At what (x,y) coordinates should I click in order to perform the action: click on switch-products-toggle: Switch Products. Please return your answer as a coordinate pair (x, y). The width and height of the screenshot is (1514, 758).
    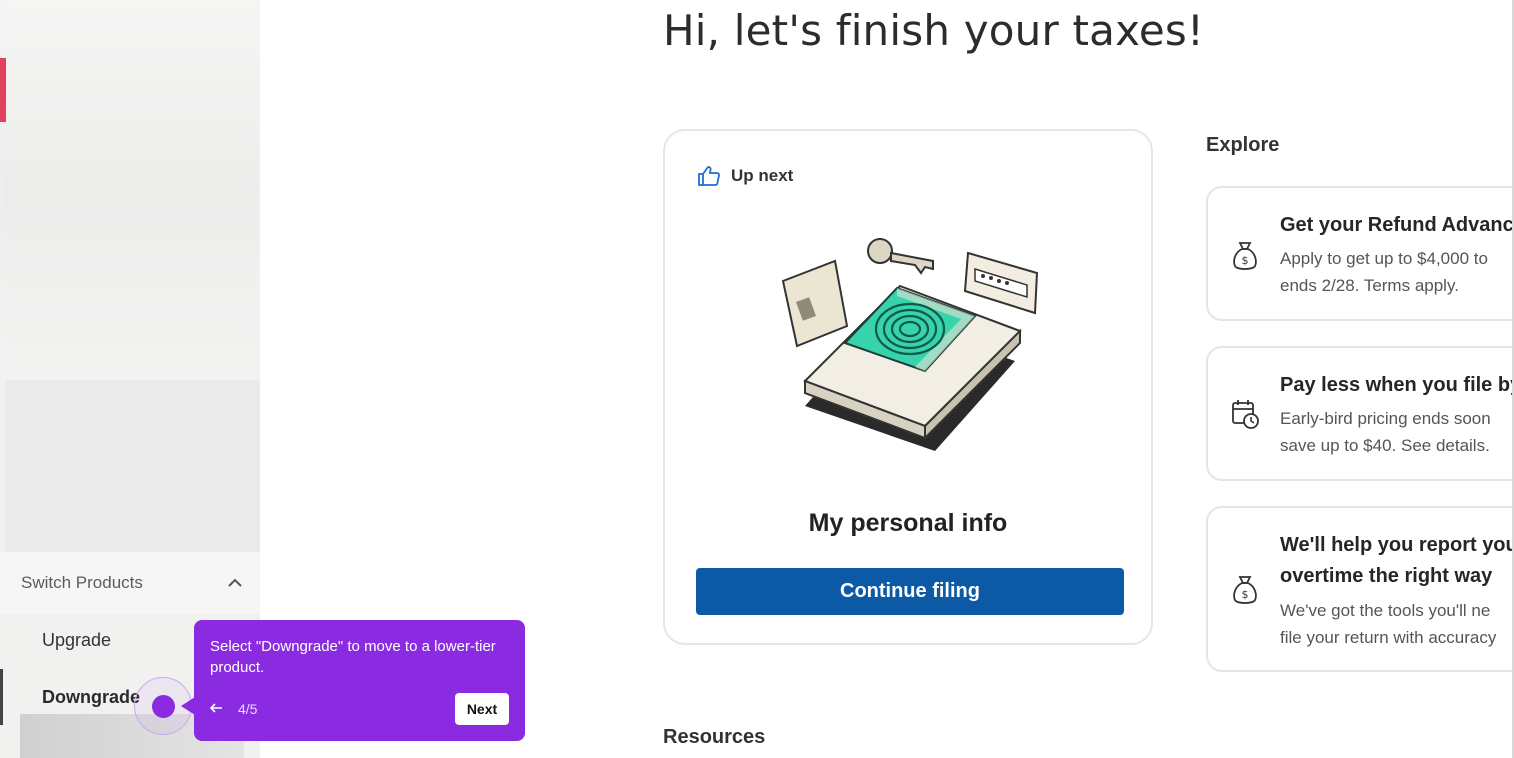
    Looking at the image, I should click on (130, 583).